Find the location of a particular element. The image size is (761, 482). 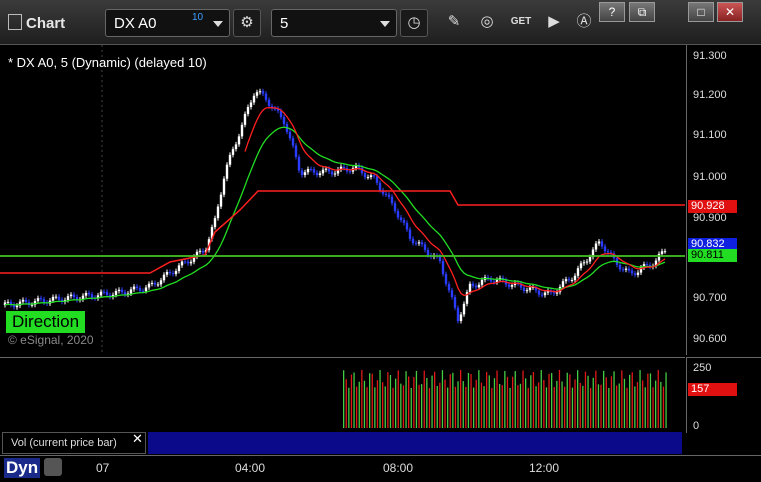

help-button: ? is located at coordinates (612, 12).